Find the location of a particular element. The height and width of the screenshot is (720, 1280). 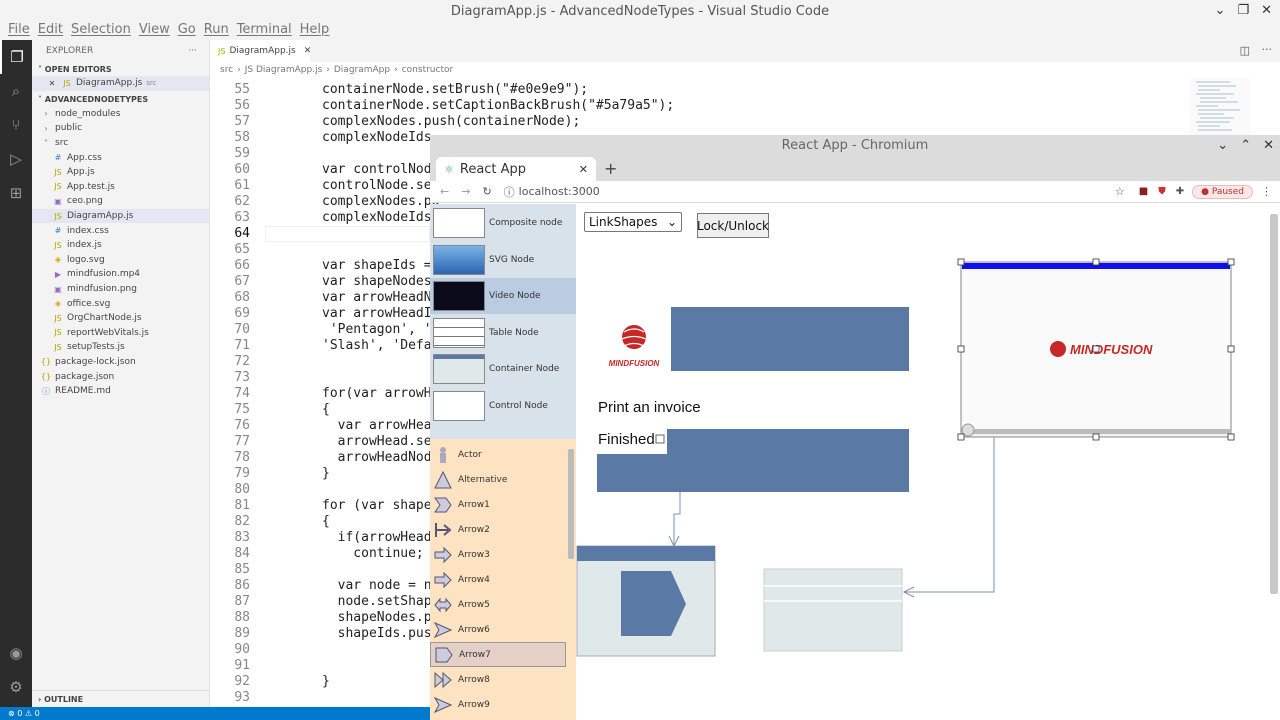

extensions-puzzle-icon: ✚ is located at coordinates (1180, 191).